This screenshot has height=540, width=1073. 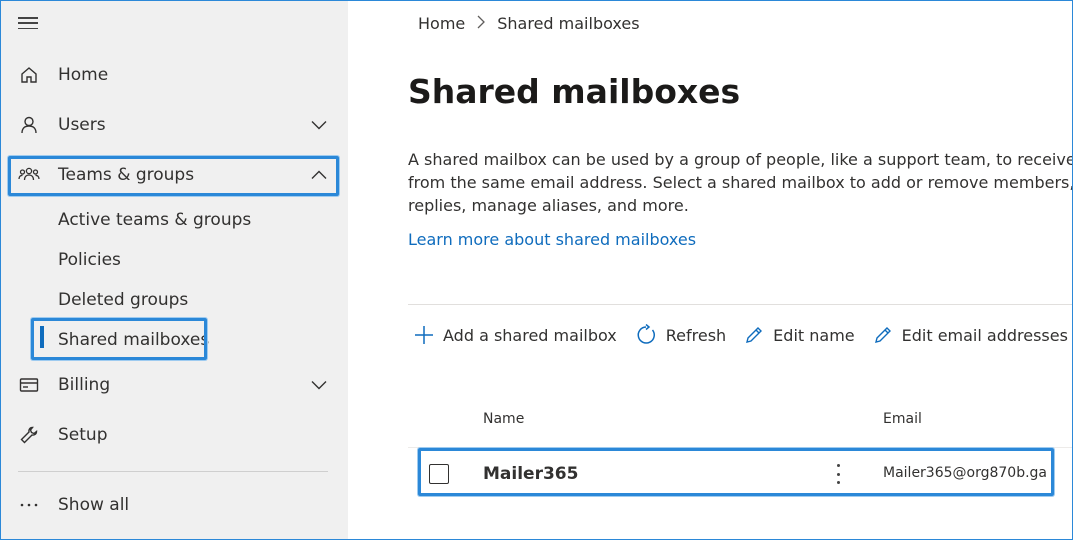 I want to click on command-label: Edit name, so click(x=814, y=335).